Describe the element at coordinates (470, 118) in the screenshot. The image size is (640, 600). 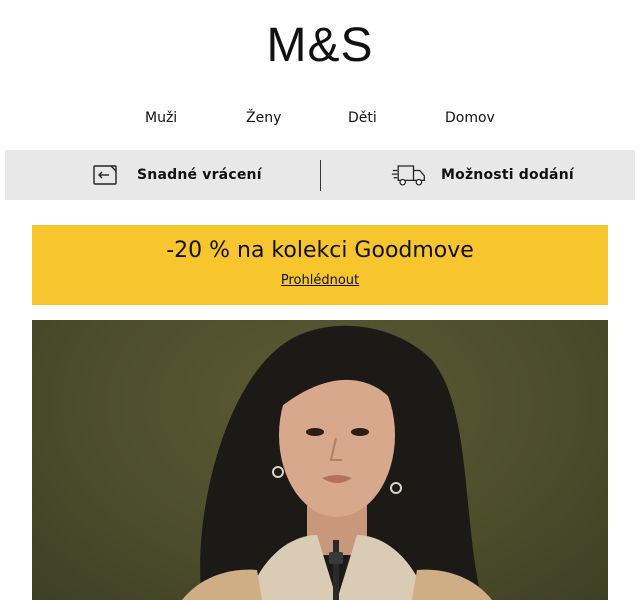
I see `nav-item-home: Domov` at that location.